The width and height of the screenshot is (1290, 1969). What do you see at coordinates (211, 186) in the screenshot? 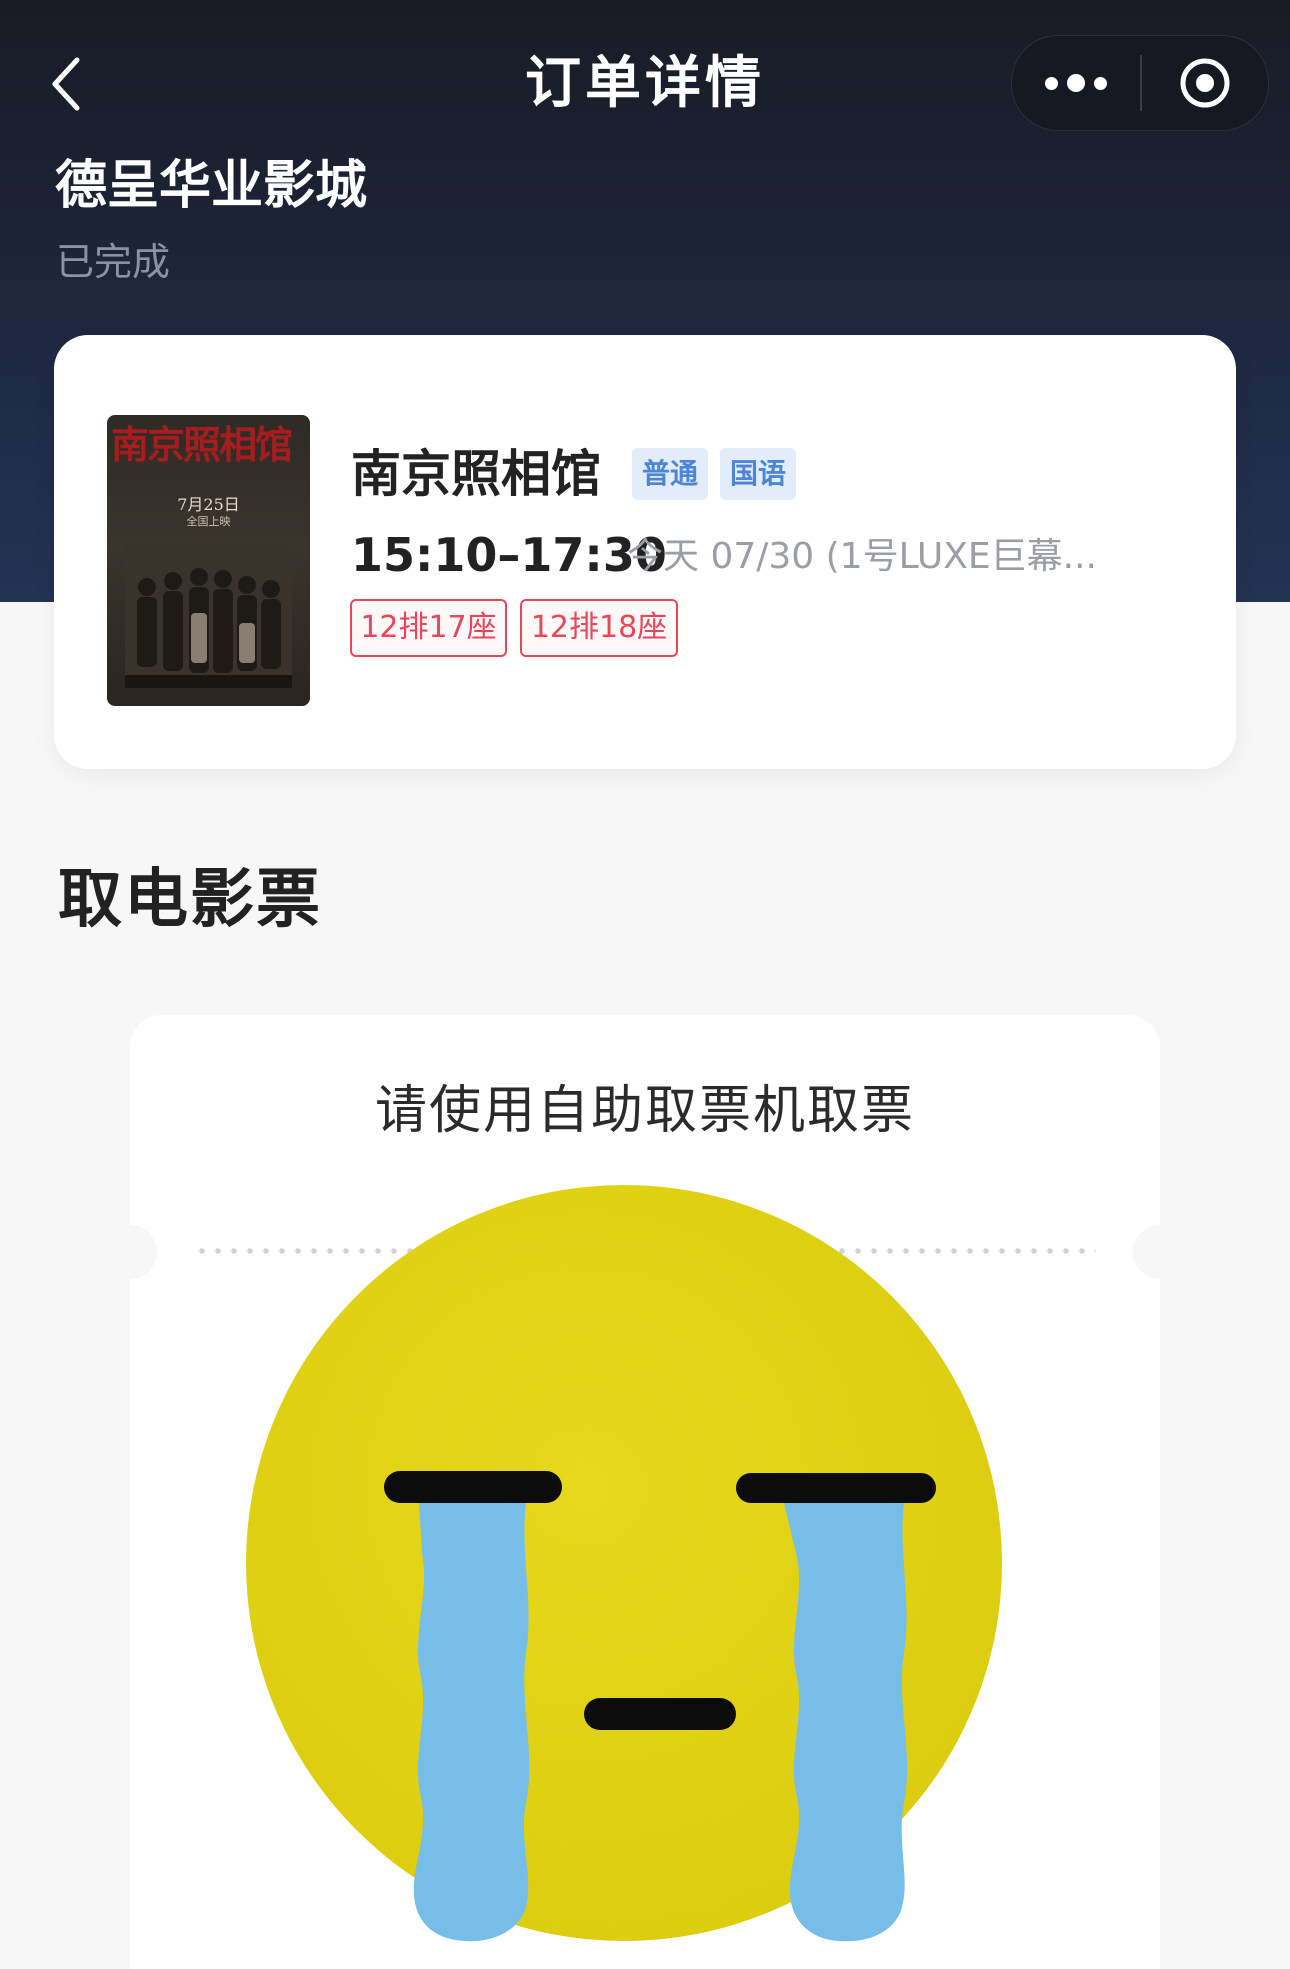
I see `cinema-name: 德呈华业影城` at bounding box center [211, 186].